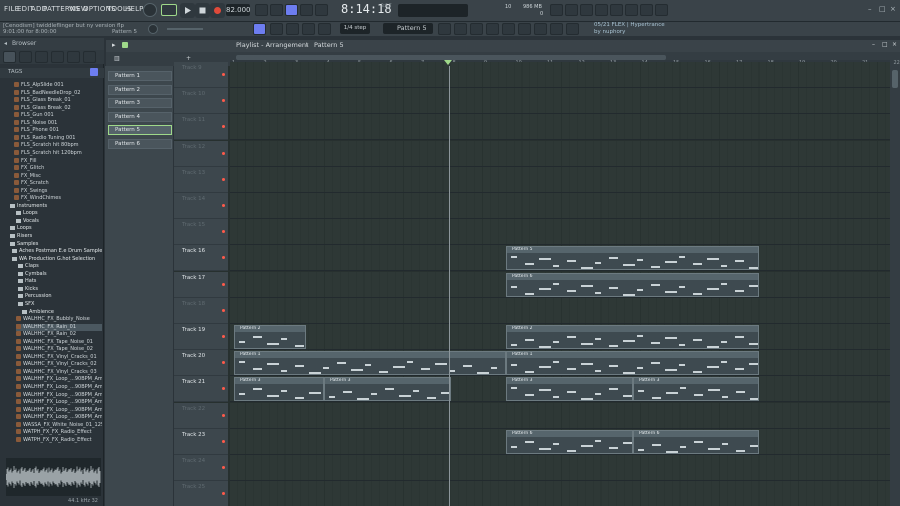 The width and height of the screenshot is (900, 506). What do you see at coordinates (201, 153) in the screenshot?
I see `track-header: Track 12` at bounding box center [201, 153].